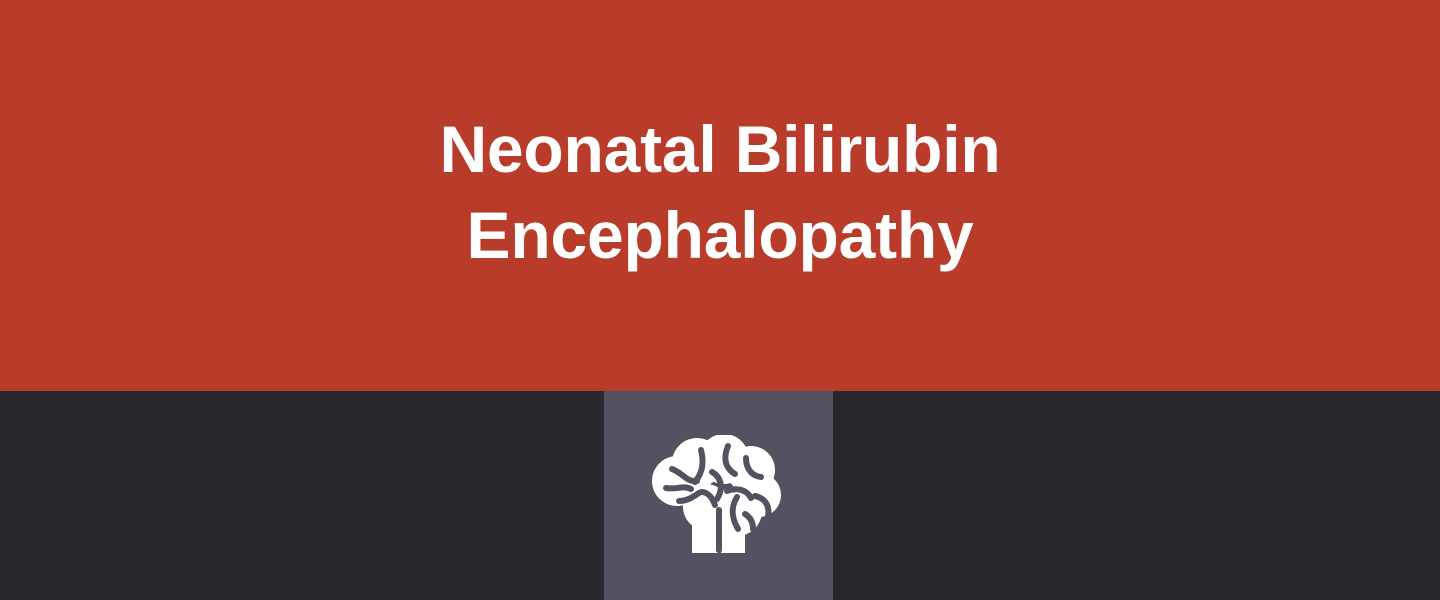 Image resolution: width=1440 pixels, height=600 pixels. Describe the element at coordinates (720, 234) in the screenshot. I see `page-title-line-2: Encephalopathy` at that location.